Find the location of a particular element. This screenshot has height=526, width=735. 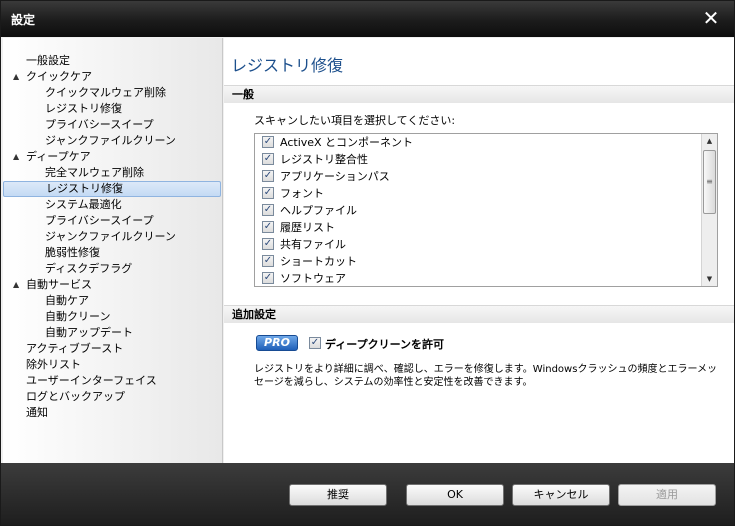

tree-item: クイックマルウェア削除 is located at coordinates (112, 93).